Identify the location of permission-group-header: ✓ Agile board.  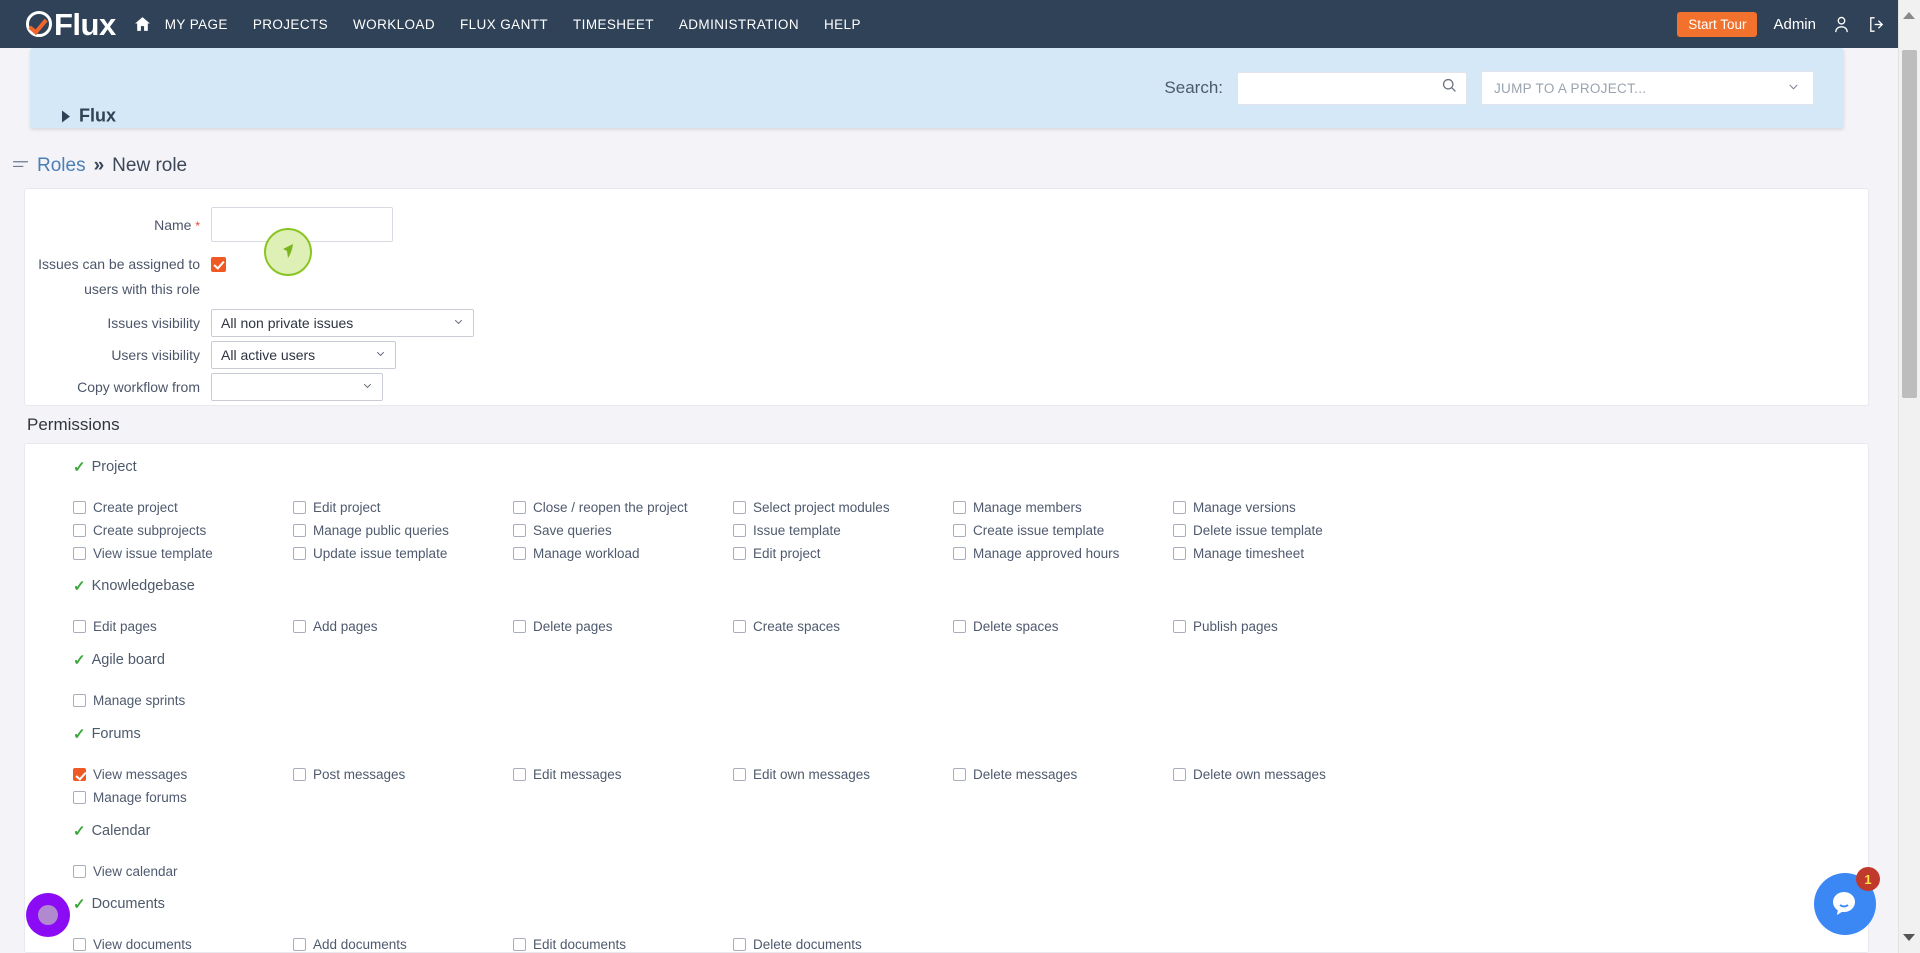
(946, 660).